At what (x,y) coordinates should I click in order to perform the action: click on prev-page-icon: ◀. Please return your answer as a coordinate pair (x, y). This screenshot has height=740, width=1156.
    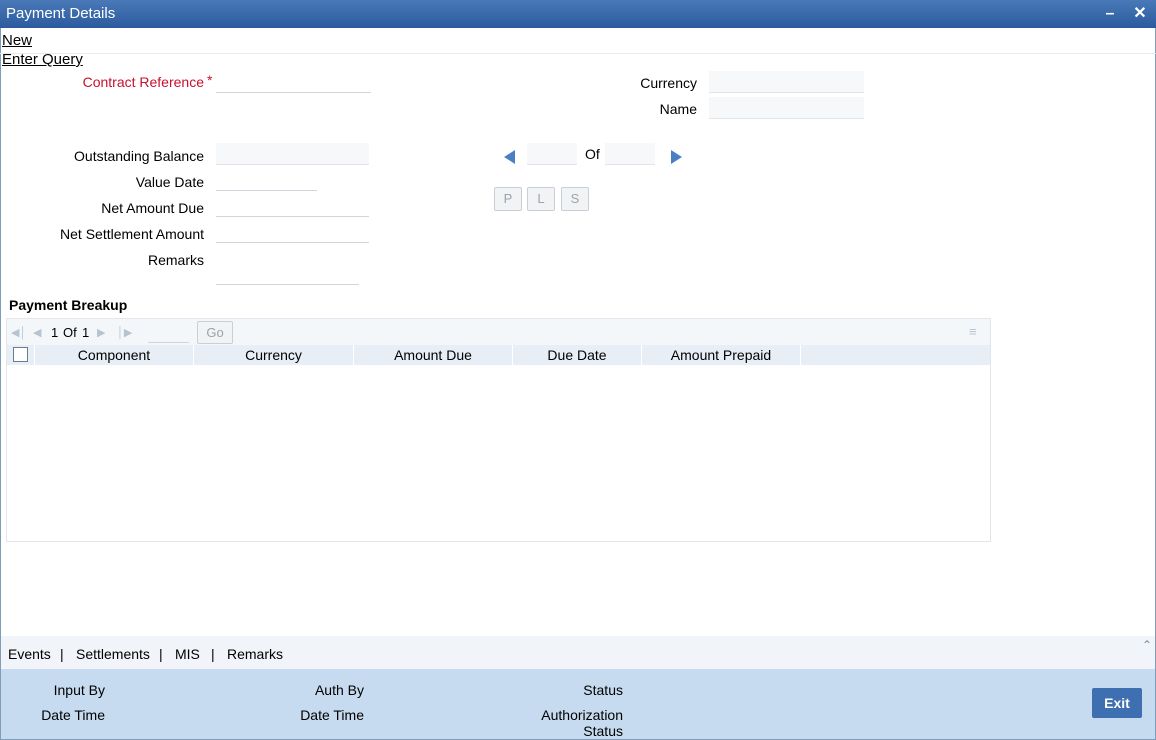
    Looking at the image, I should click on (37, 332).